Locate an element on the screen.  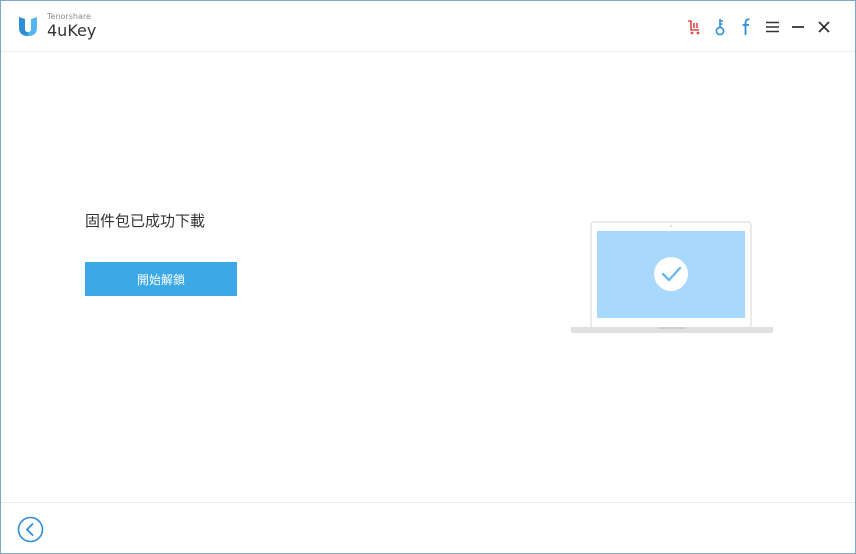
start-unlock-button: 開始解鎖 is located at coordinates (161, 279).